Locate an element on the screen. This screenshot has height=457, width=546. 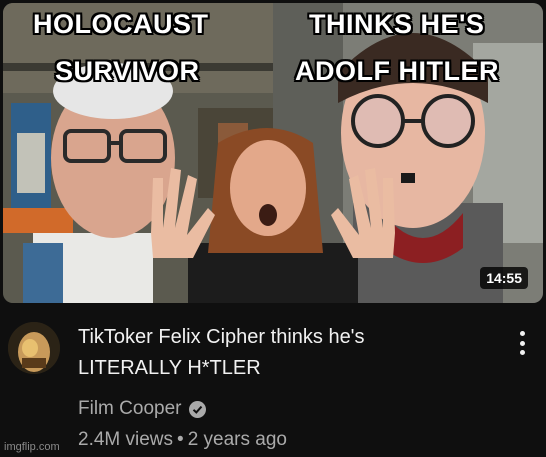
thumbnail-caption: SURVIVOR is located at coordinates (127, 71).